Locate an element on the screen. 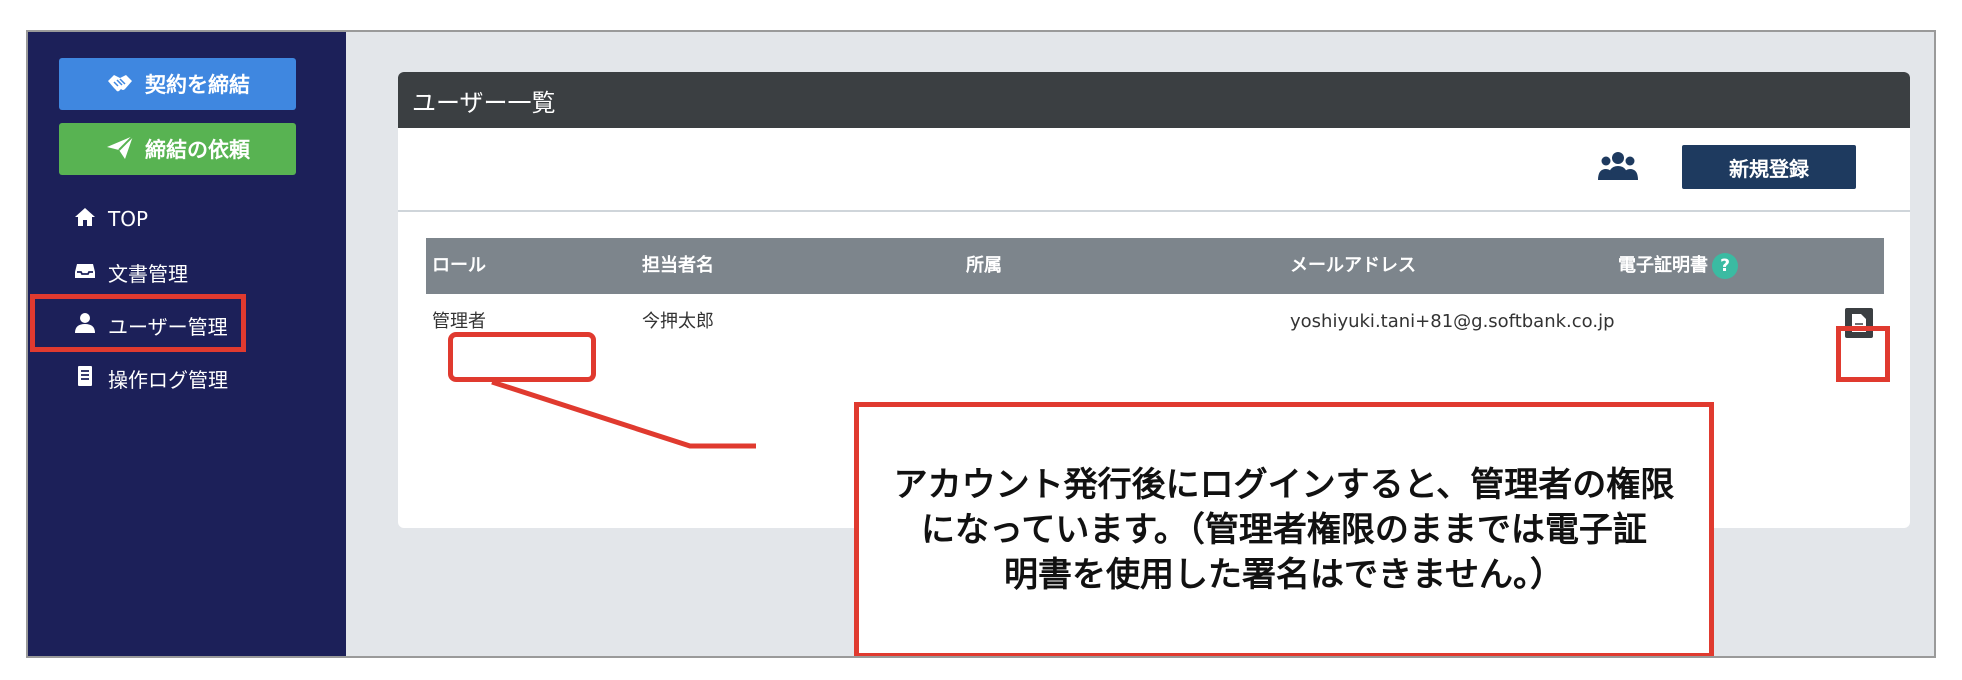 The height and width of the screenshot is (680, 1962). callout-line: 明書を使用した署名はできません。） is located at coordinates (1284, 574).